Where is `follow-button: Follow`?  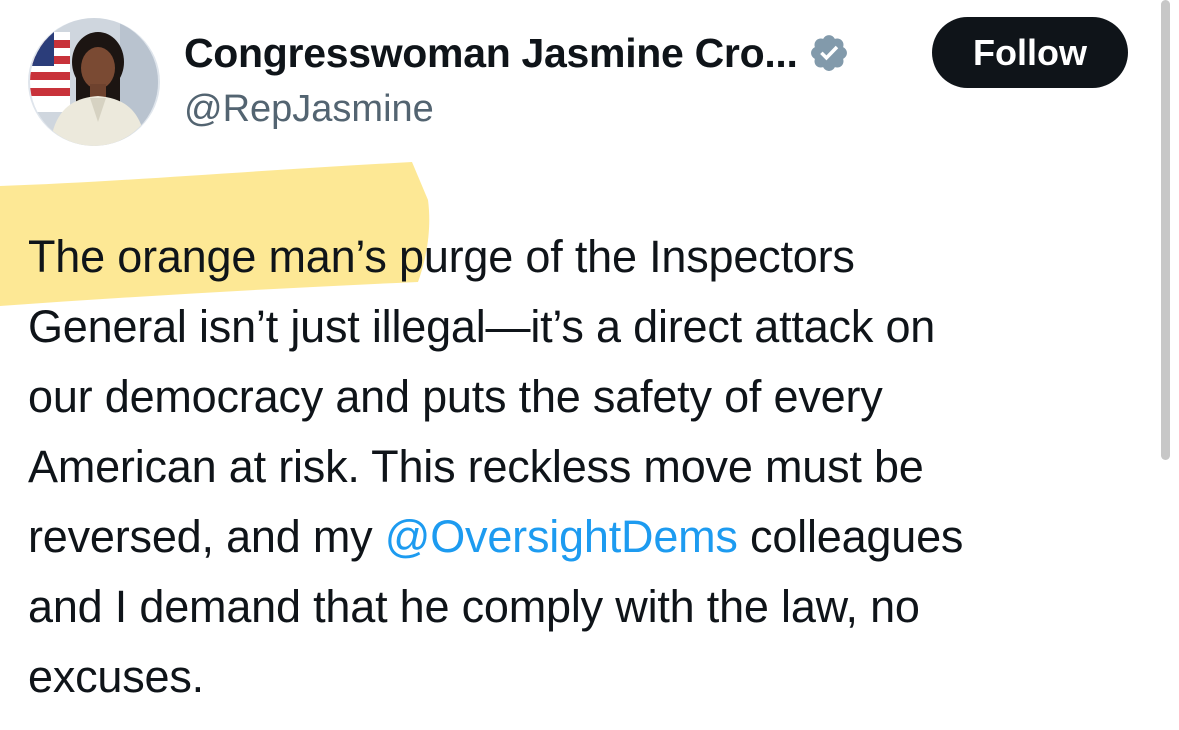 follow-button: Follow is located at coordinates (1030, 52).